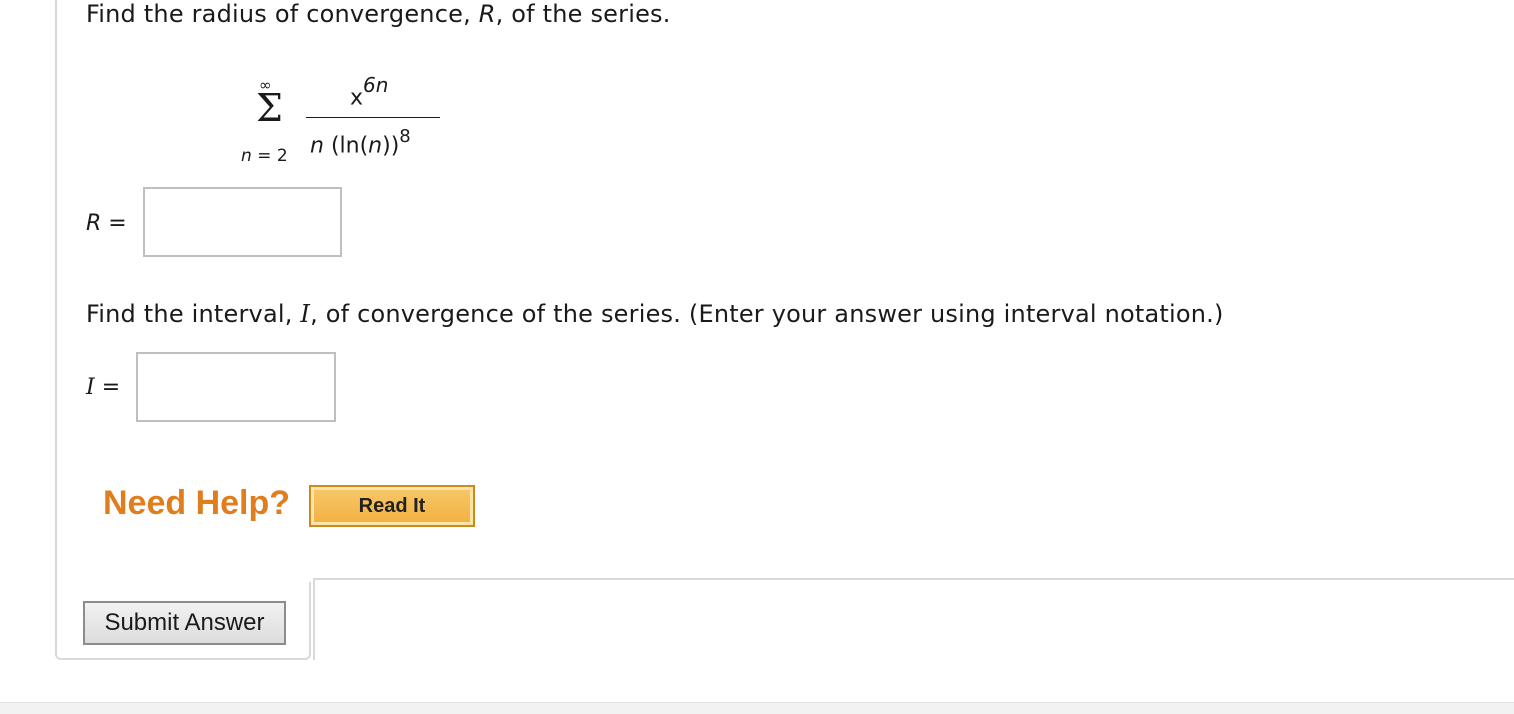  What do you see at coordinates (193, 314) in the screenshot?
I see `interval-prompt-text-before: Find the interval,` at bounding box center [193, 314].